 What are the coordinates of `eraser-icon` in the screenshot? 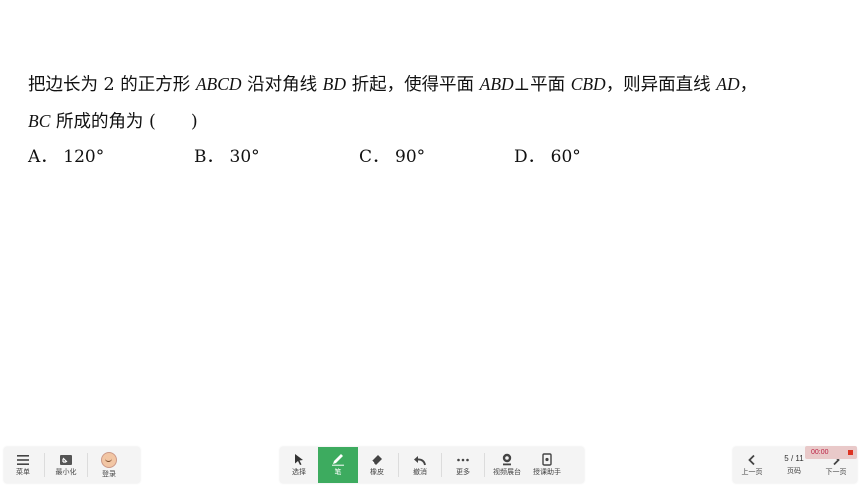 It's located at (376, 460).